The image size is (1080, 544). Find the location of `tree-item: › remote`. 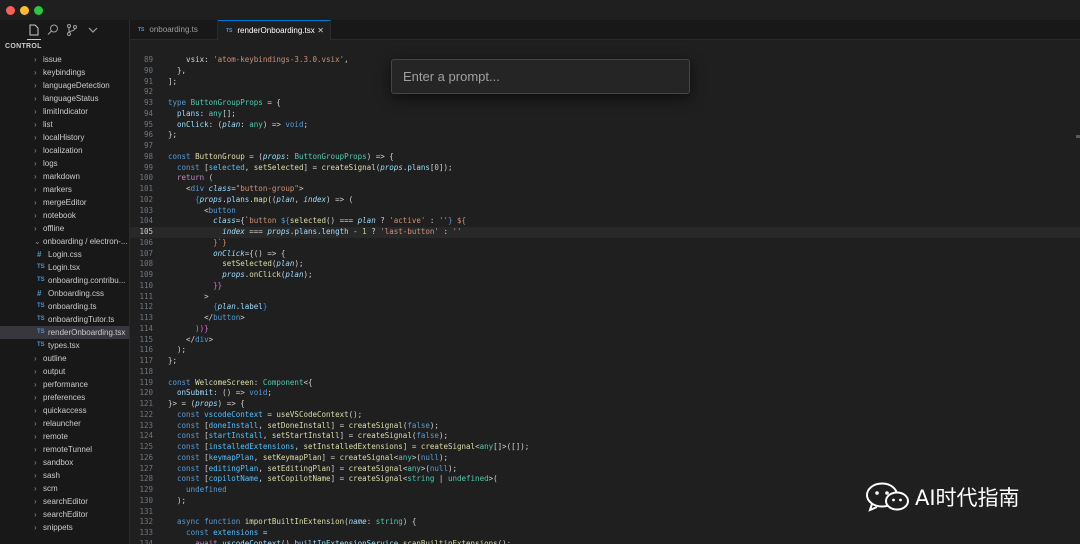

tree-item: › remote is located at coordinates (64, 436).